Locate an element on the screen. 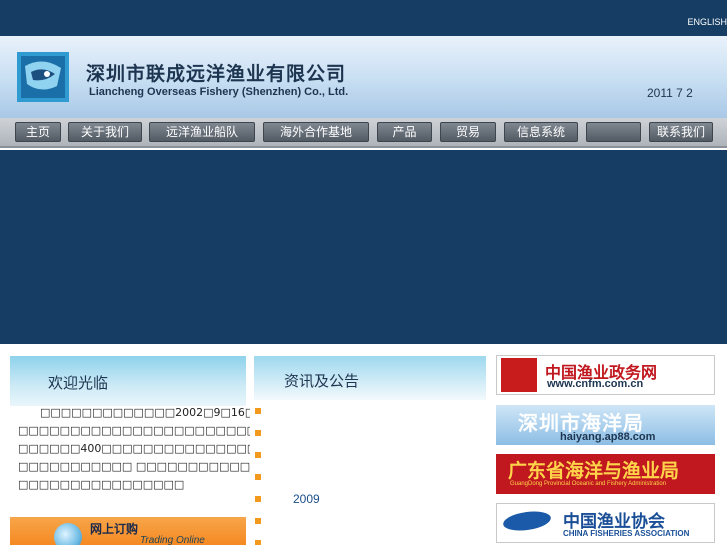 This screenshot has height=545, width=727. current-date: 2011 7 2 is located at coordinates (670, 93).